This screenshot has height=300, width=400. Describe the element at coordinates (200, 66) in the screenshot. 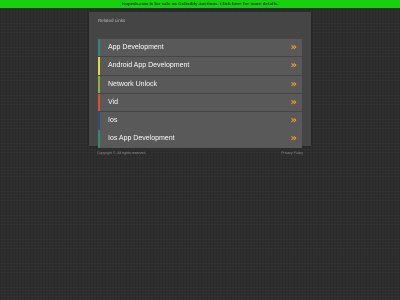

I see `related-link-android-app-development: Android App Development »` at that location.